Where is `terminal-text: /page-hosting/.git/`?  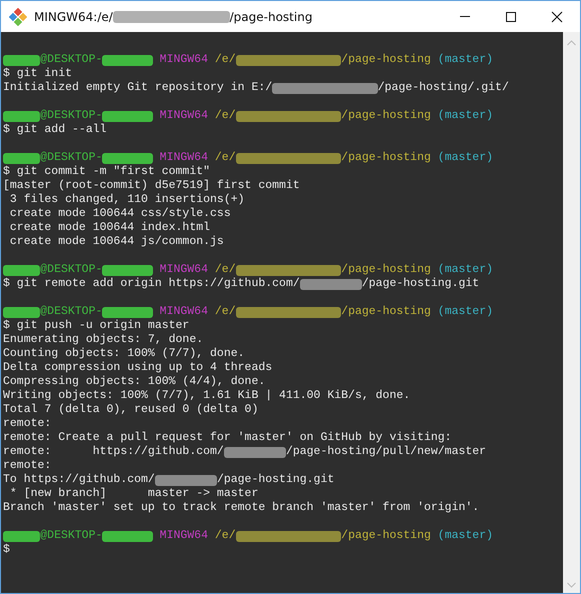 terminal-text: /page-hosting/.git/ is located at coordinates (443, 88).